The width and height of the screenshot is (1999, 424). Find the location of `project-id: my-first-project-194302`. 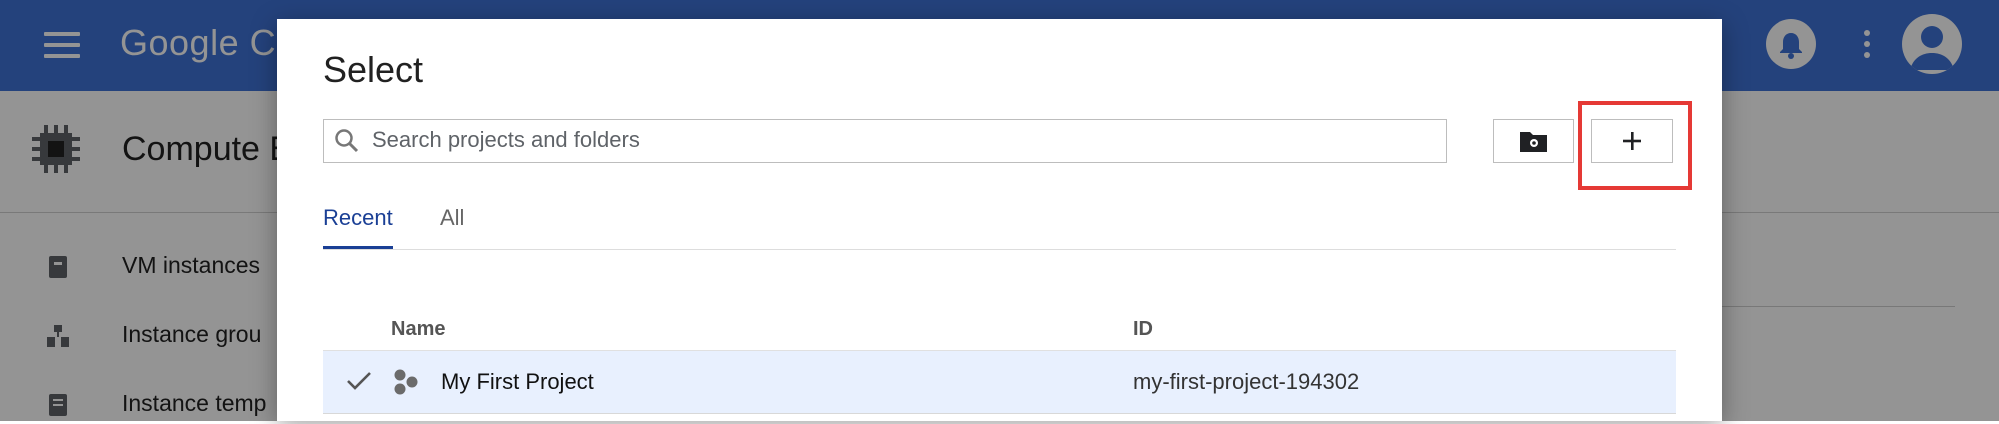

project-id: my-first-project-194302 is located at coordinates (1246, 381).